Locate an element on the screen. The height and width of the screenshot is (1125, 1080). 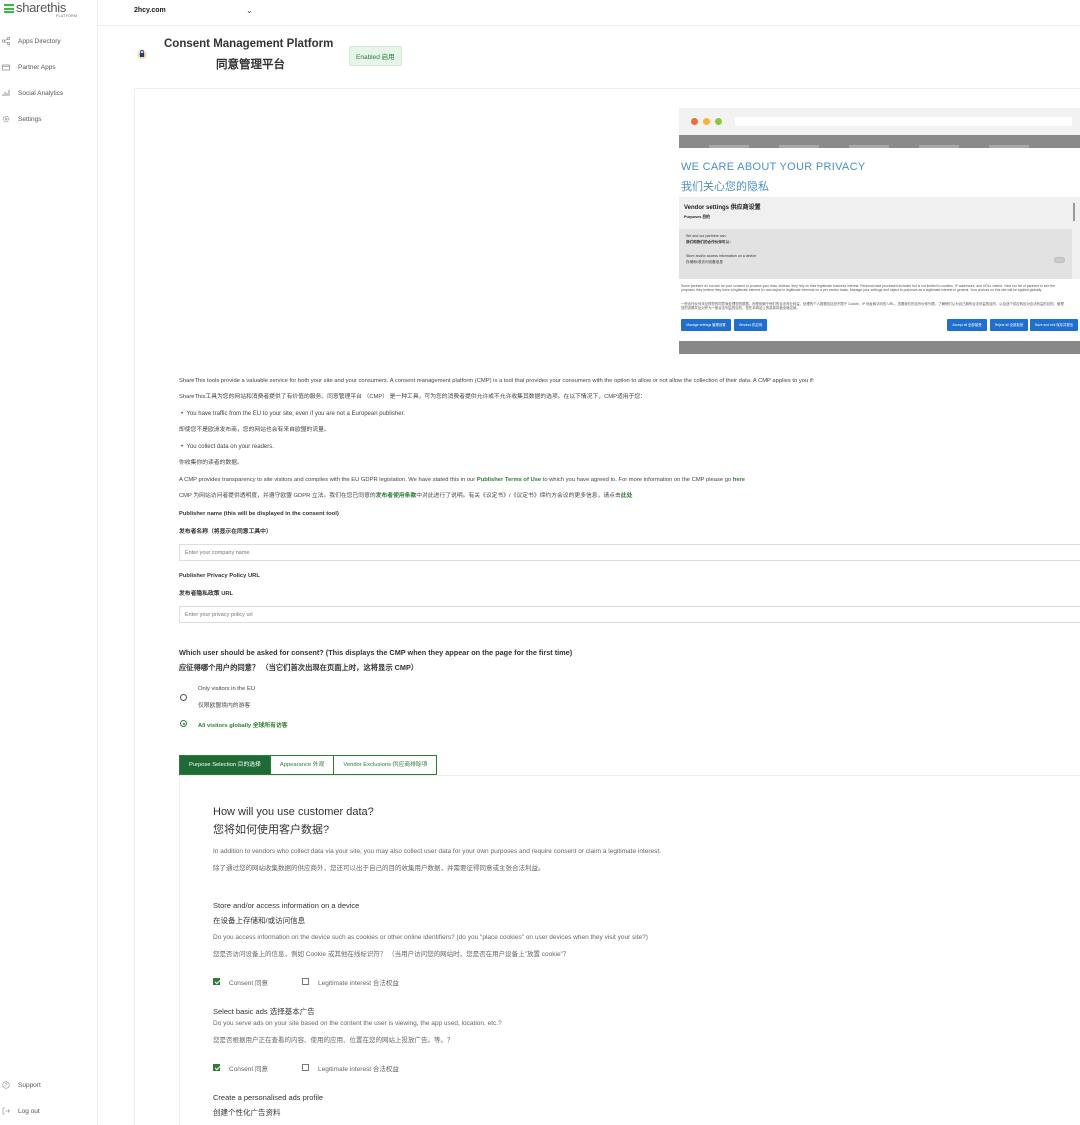
page-title: Consent Management Platform is located at coordinates (249, 44).